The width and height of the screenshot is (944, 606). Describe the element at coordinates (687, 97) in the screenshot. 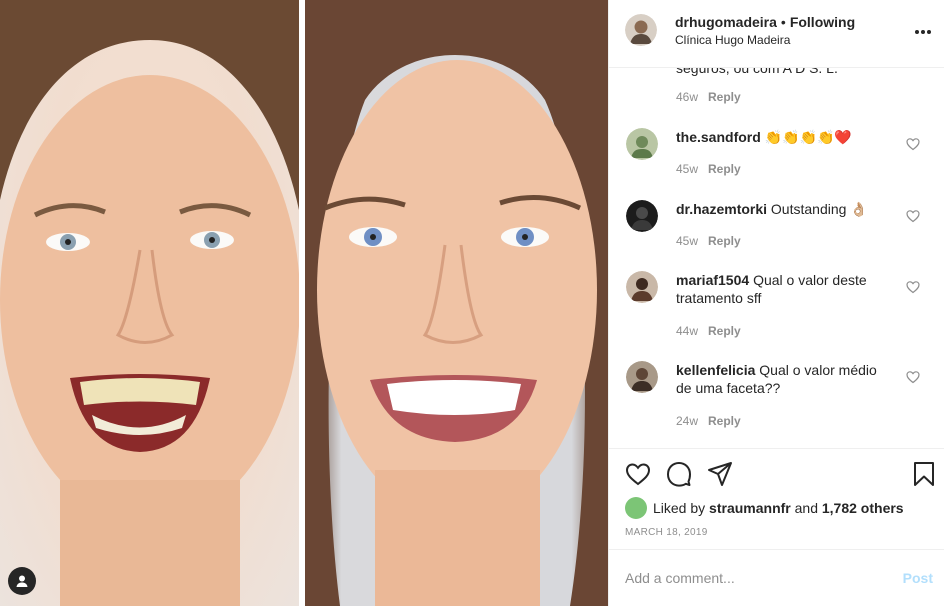

I see `comment-age: 46w` at that location.